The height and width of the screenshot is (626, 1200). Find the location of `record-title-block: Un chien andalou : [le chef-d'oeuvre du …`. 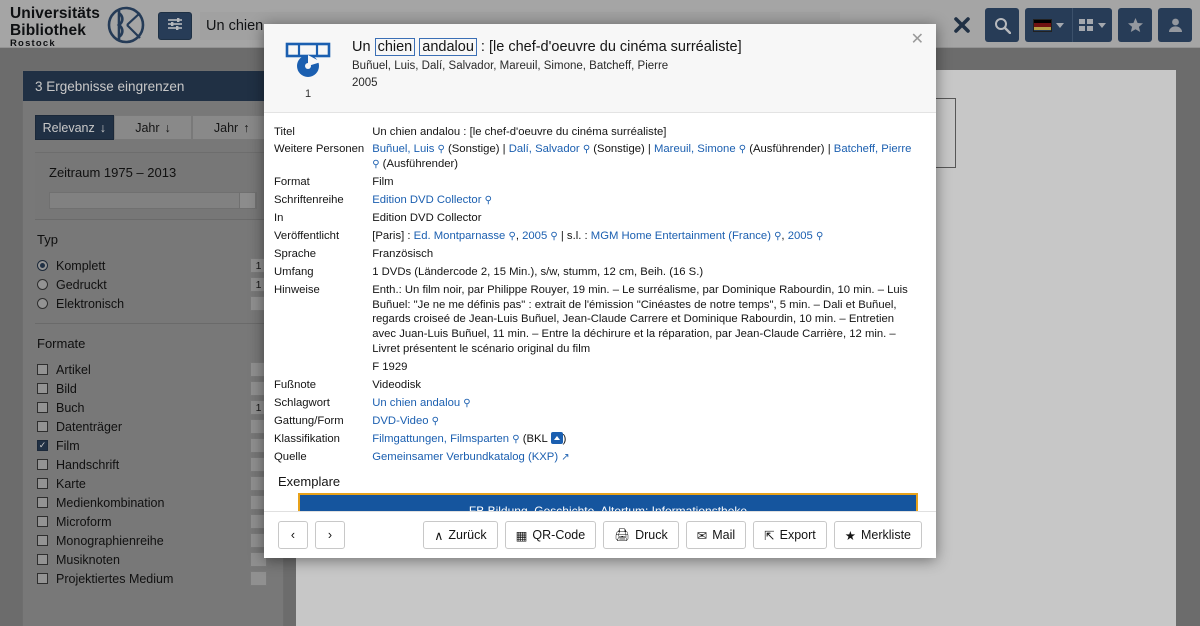

record-title-block: Un chien andalou : [le chef-d'oeuvre du … is located at coordinates (624, 67).